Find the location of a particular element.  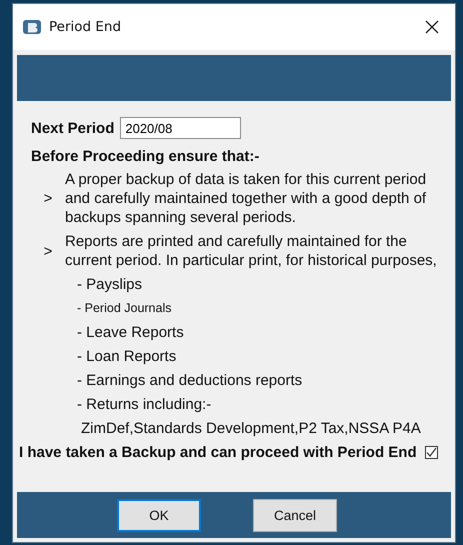

report-item: - Leave Reports is located at coordinates (131, 332).